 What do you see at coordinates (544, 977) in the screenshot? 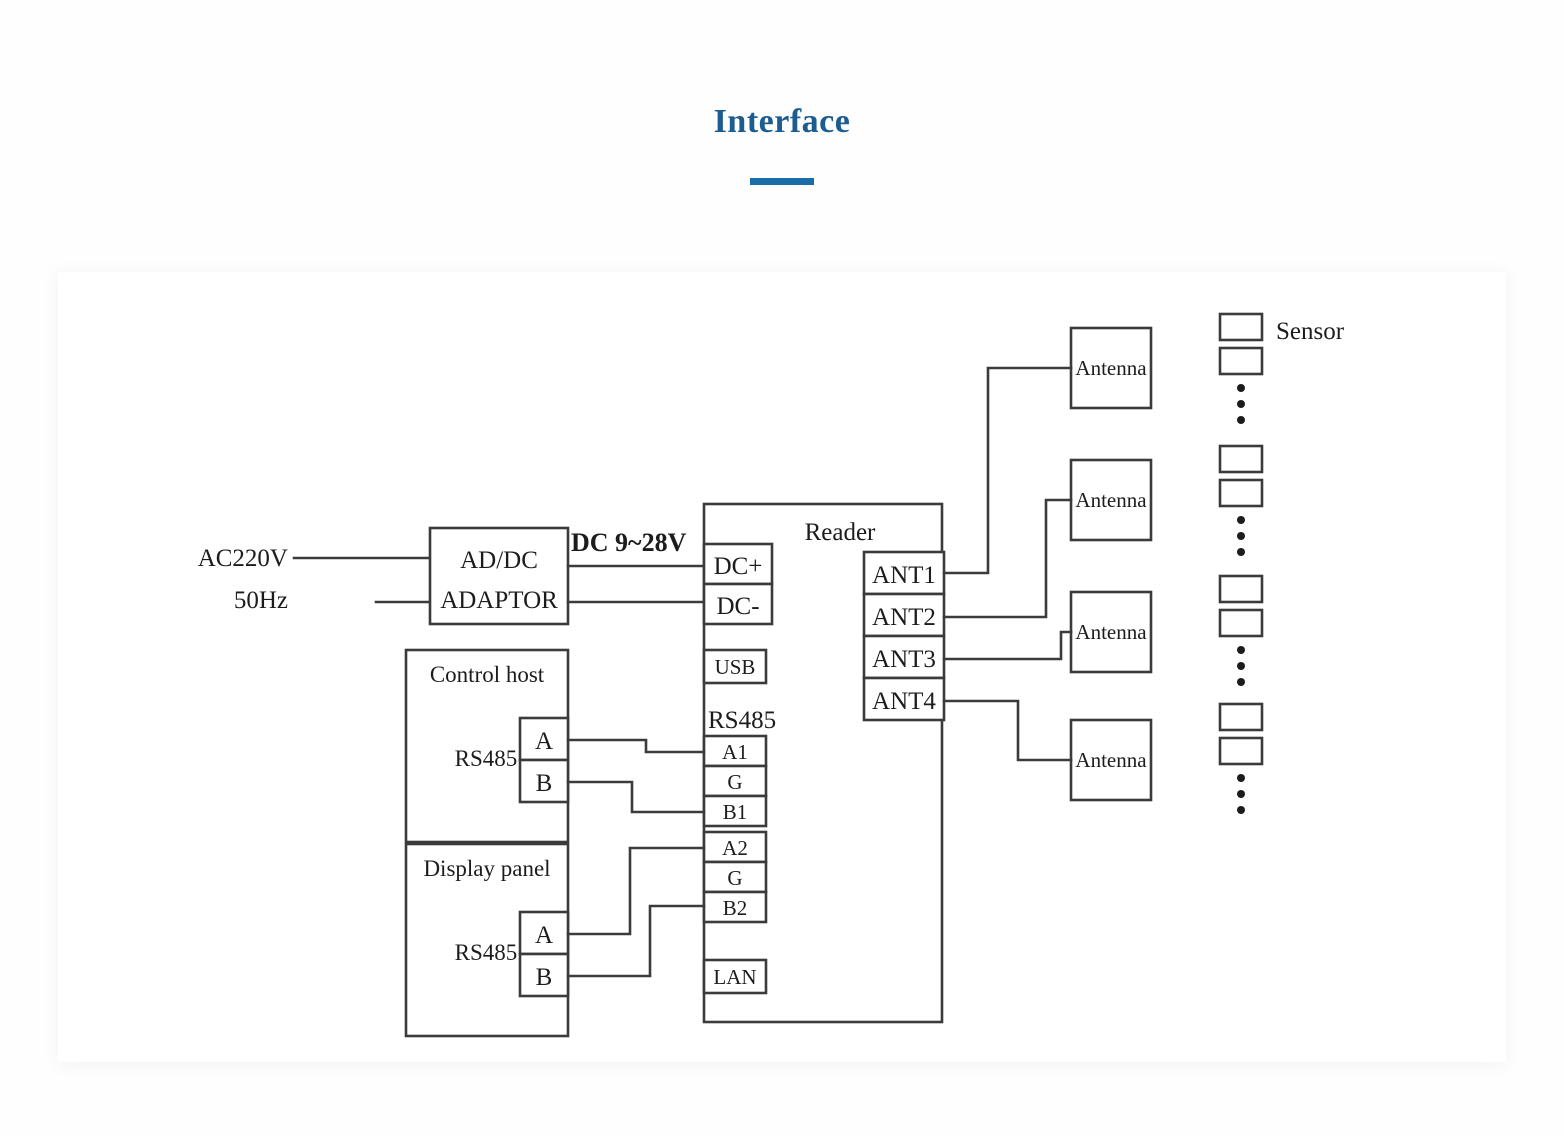
I see `display-panel-terminal-b-label: B` at bounding box center [544, 977].